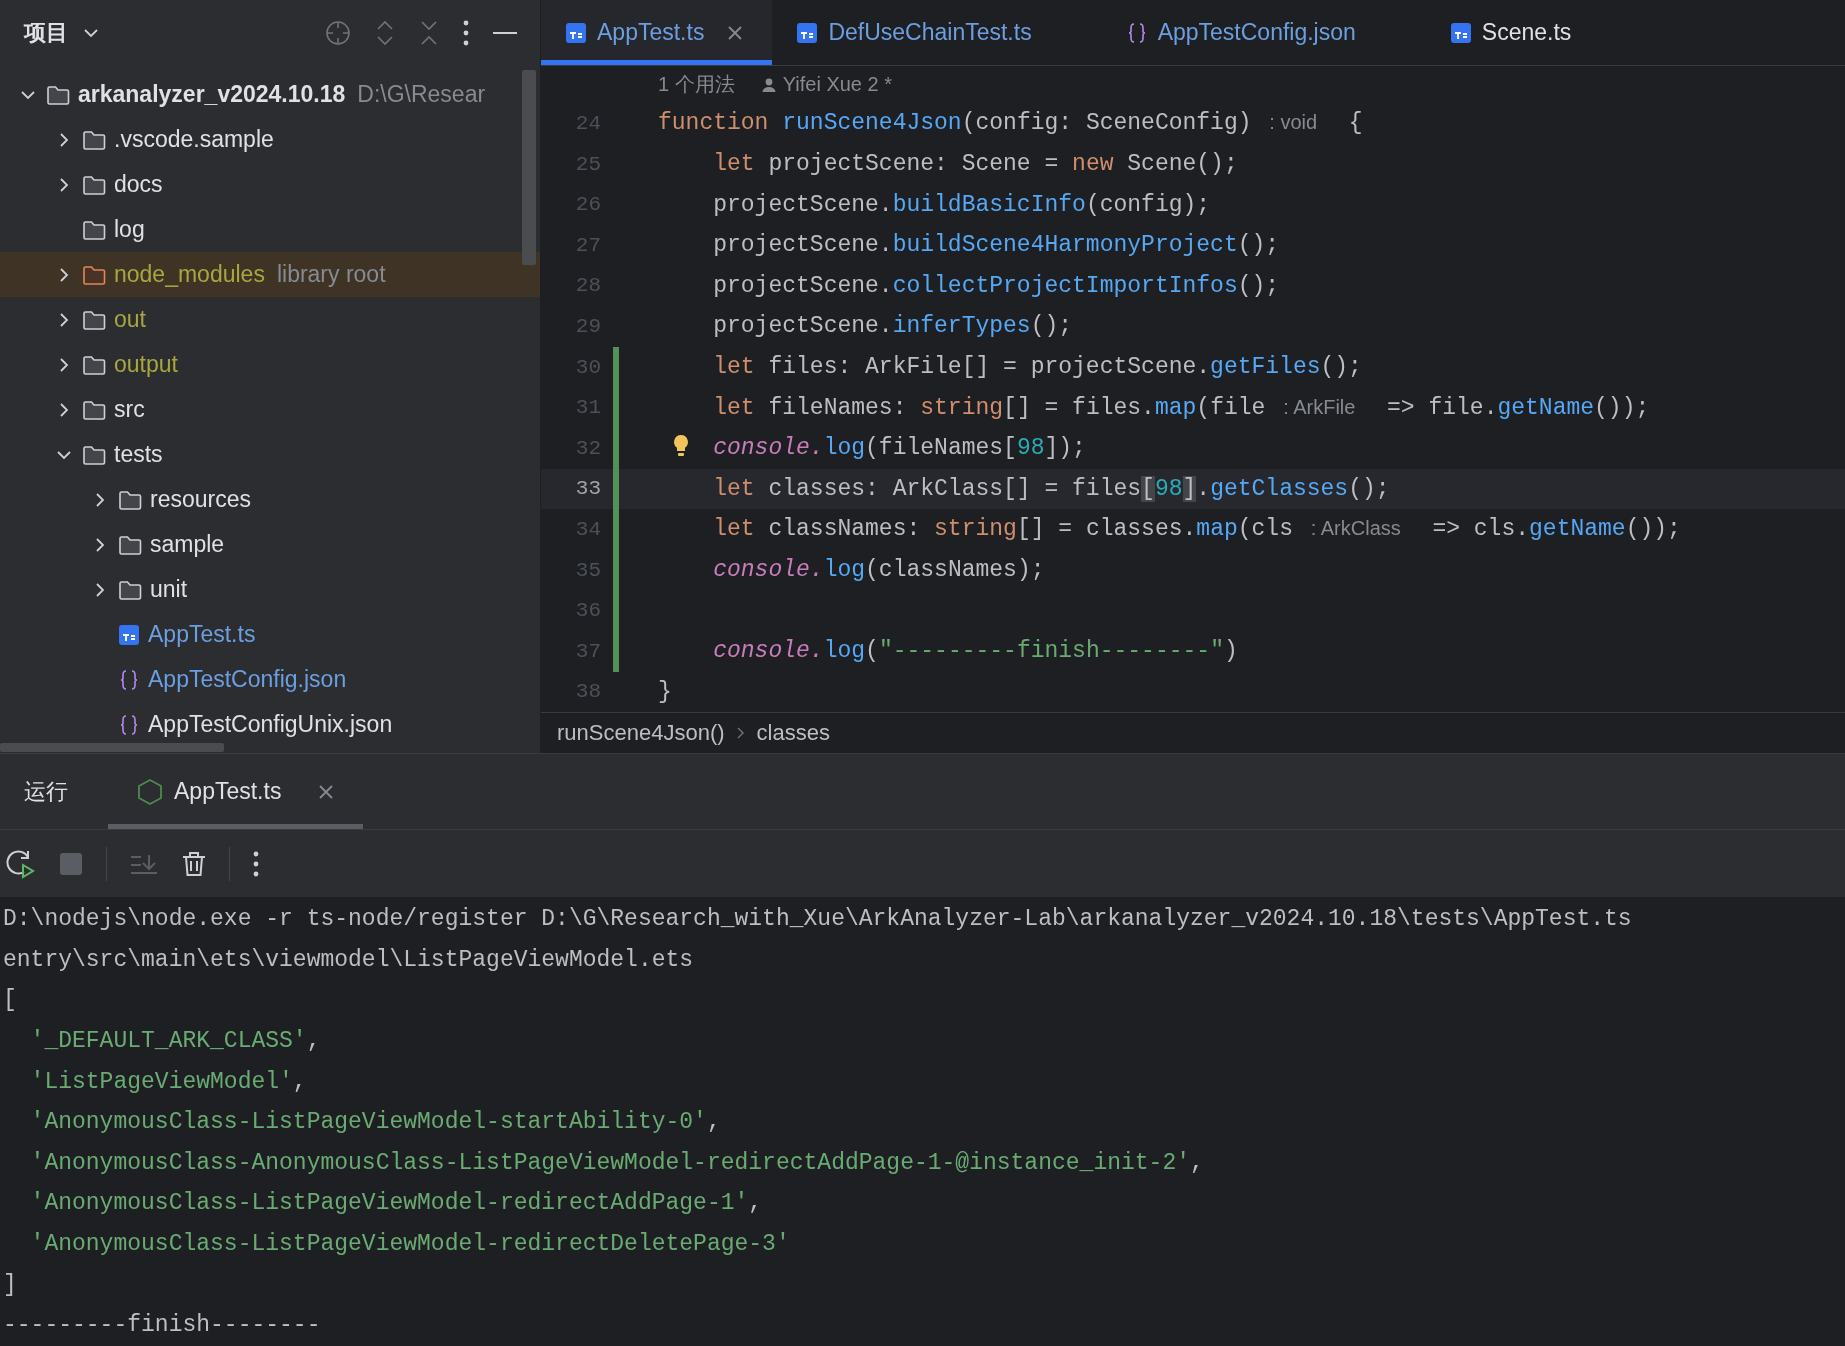 The height and width of the screenshot is (1346, 1845). What do you see at coordinates (162, 1325) in the screenshot?
I see `code-text: ---------finish--------` at bounding box center [162, 1325].